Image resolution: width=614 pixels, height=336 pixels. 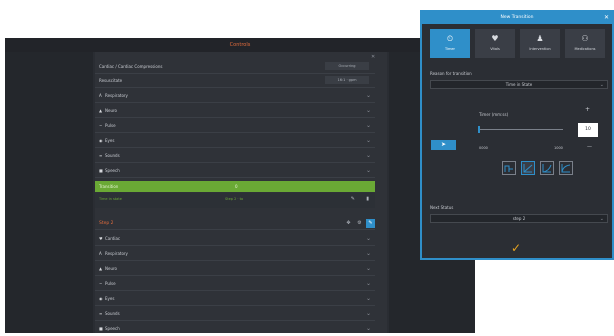 I want to click on delete-icon: ▮, so click(x=367, y=199).